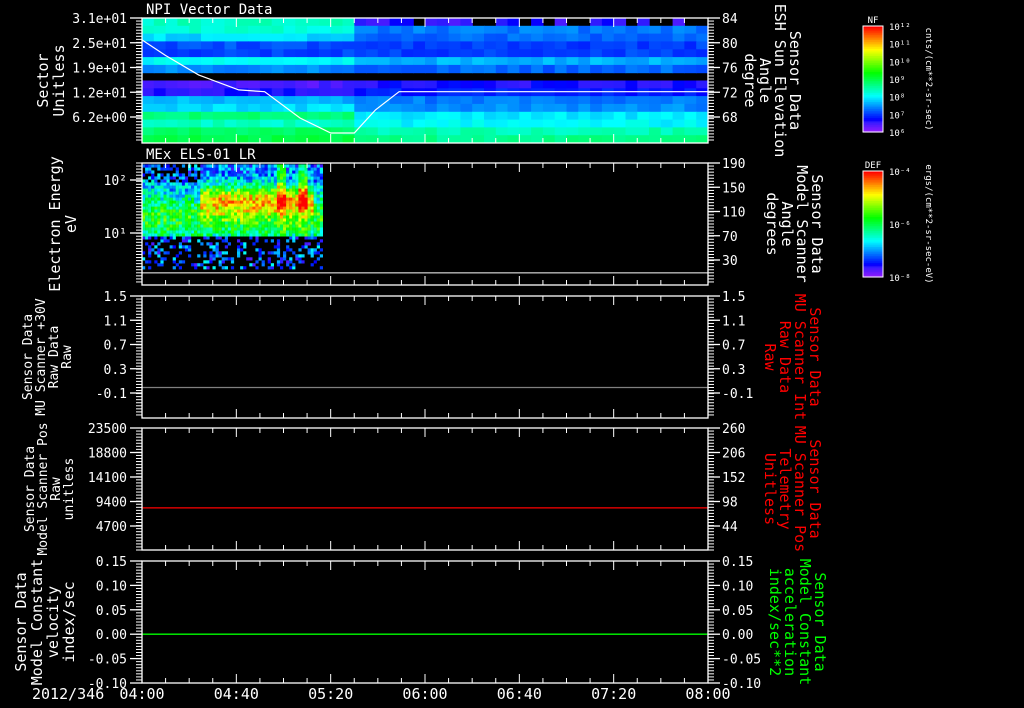  What do you see at coordinates (737, 394) in the screenshot?
I see `y2-tick-label: -0.1` at bounding box center [737, 394].